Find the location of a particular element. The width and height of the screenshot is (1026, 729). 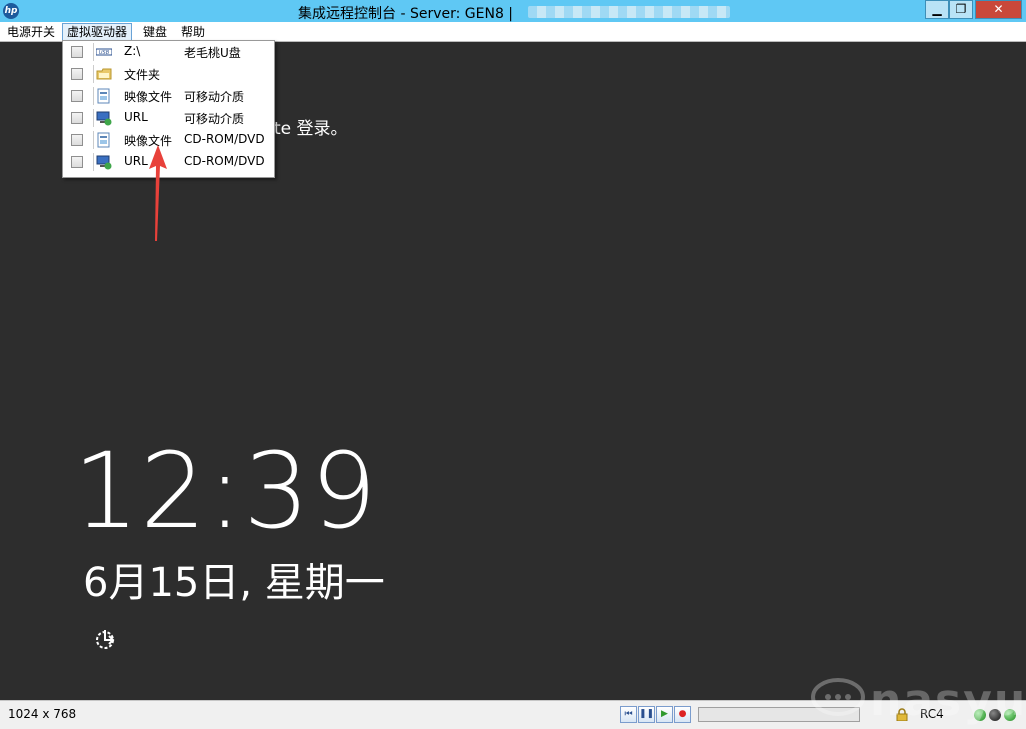

lock-screen-date: 6月15日, 星期一 is located at coordinates (234, 583).